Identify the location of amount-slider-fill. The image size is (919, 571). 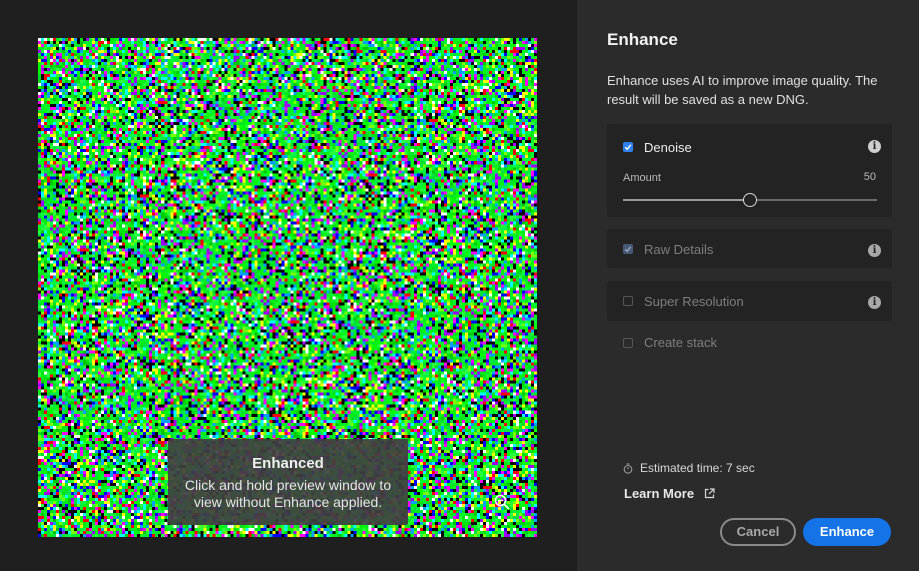
(686, 200).